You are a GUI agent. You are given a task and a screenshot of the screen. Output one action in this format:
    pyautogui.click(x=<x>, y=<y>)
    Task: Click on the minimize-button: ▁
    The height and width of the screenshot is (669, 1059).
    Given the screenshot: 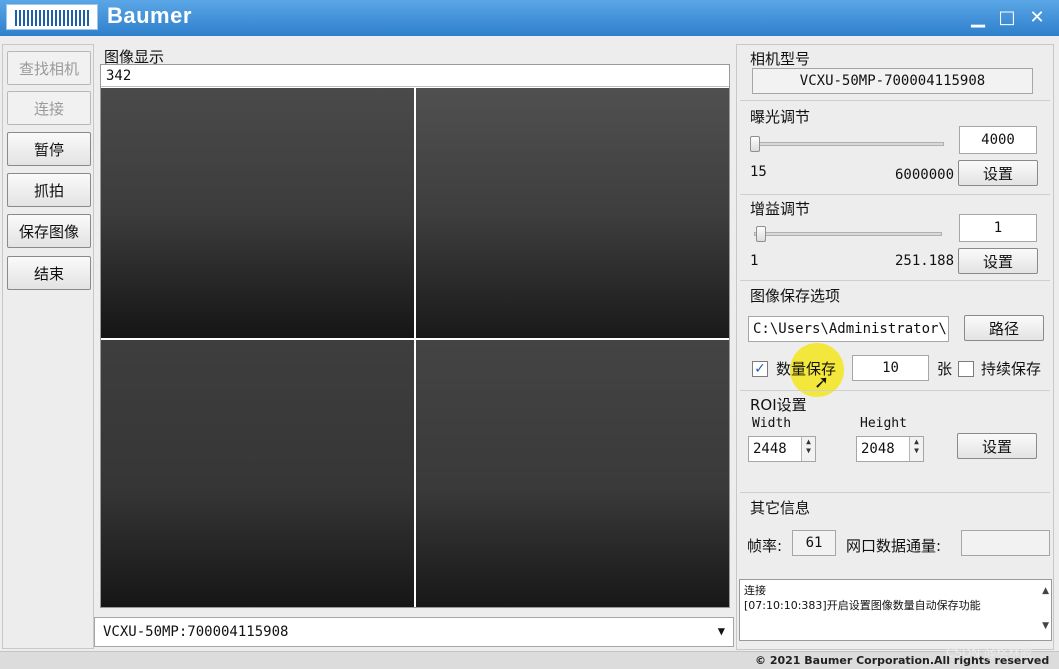 What is the action you would take?
    pyautogui.click(x=978, y=18)
    